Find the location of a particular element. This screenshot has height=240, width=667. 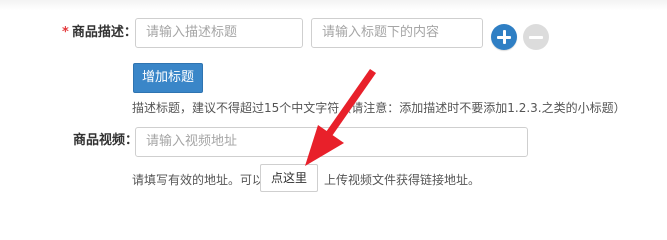

video-url-input: 请输入视频地址 is located at coordinates (331, 142).